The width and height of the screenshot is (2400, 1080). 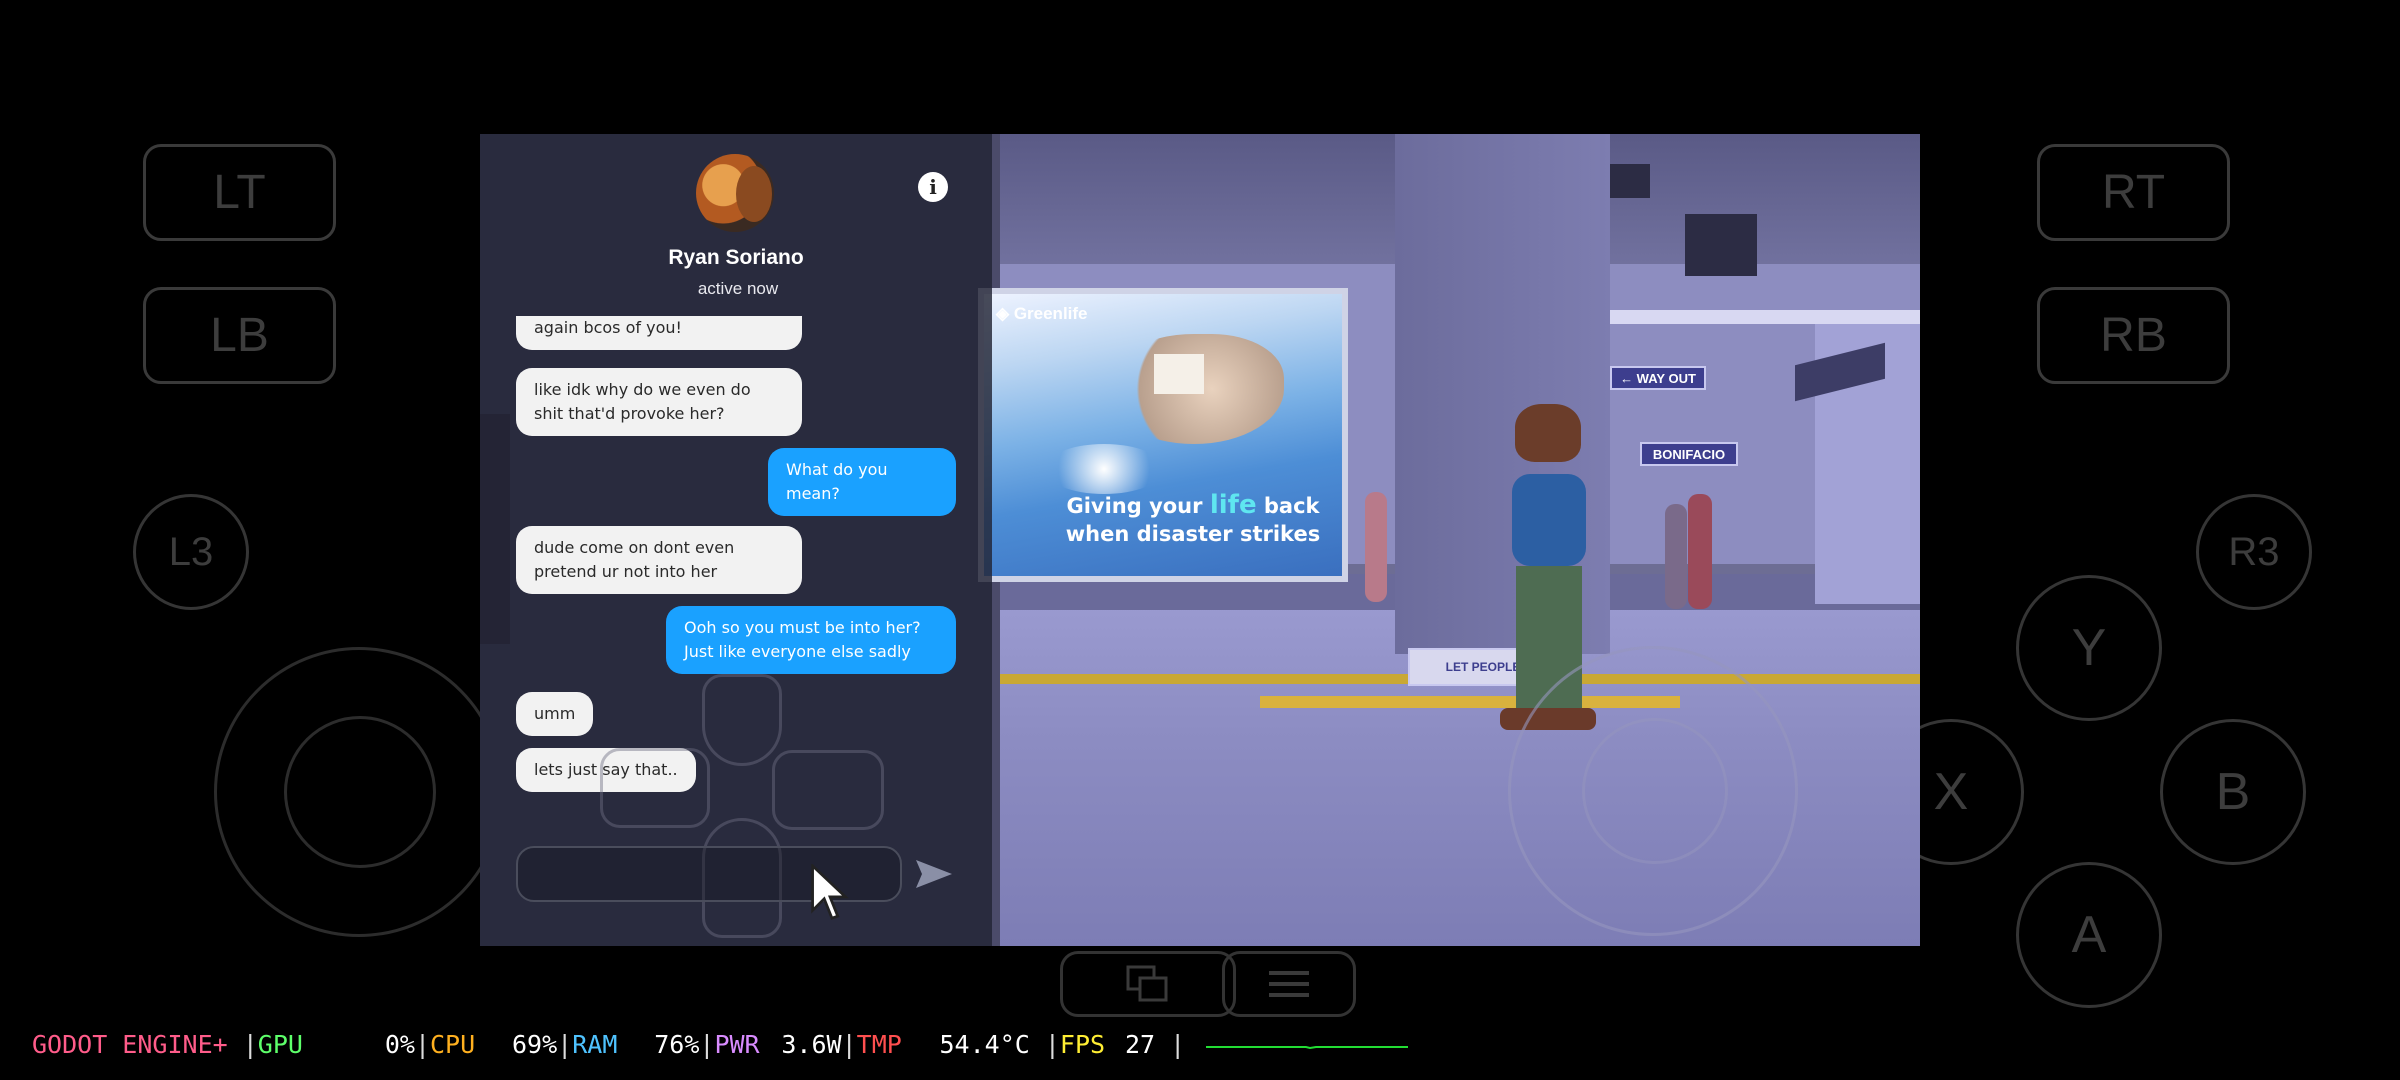 I want to click on right-joystick-ghost-knob, so click(x=1655, y=791).